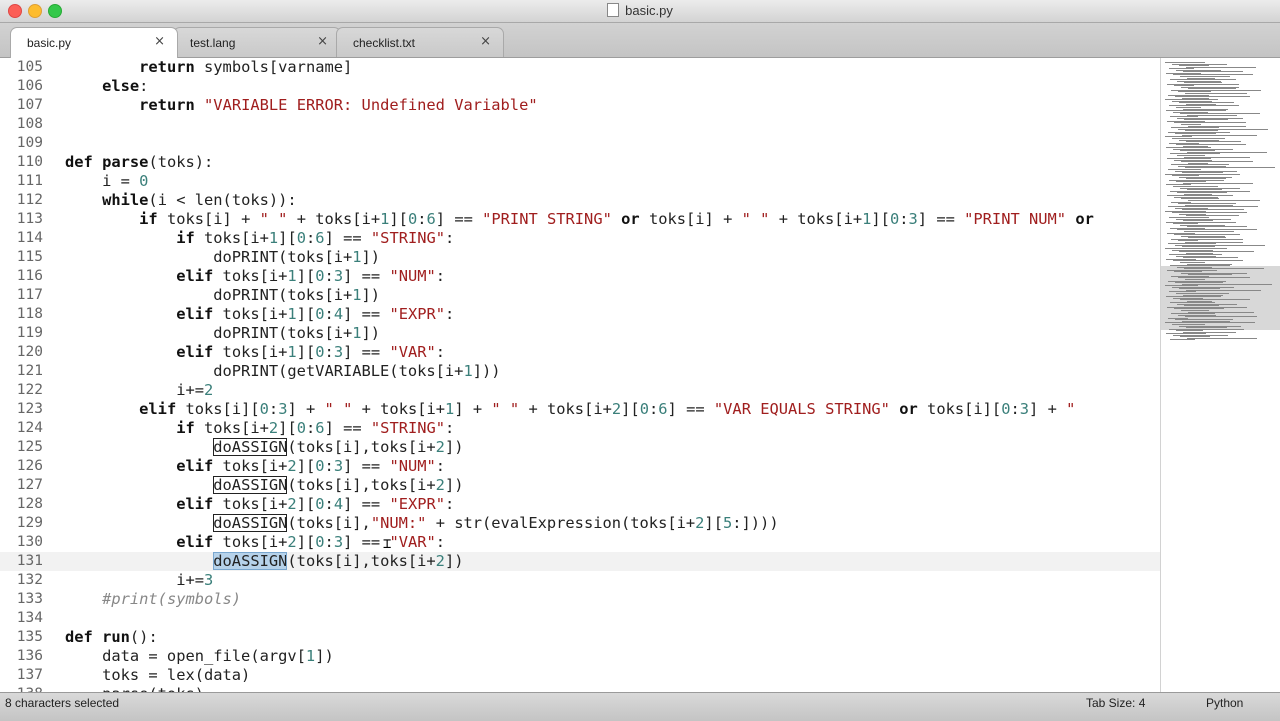 This screenshot has width=1280, height=721. I want to click on line-code: def parse(toks):, so click(139, 162).